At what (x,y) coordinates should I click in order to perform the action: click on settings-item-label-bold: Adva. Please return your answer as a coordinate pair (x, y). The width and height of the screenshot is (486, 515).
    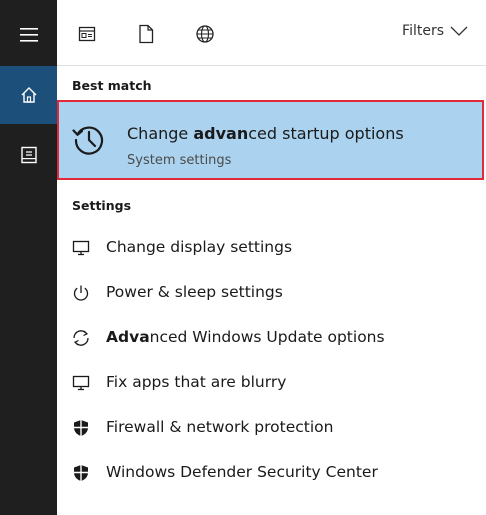
    Looking at the image, I should click on (128, 337).